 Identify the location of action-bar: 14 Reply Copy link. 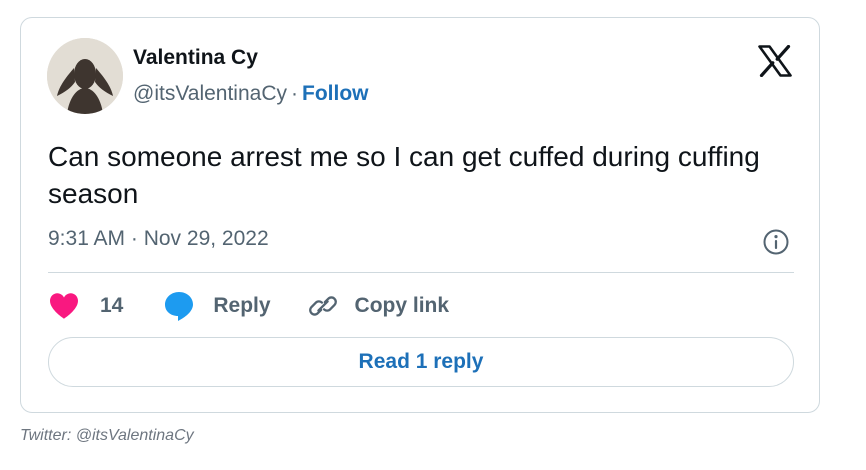
(248, 306).